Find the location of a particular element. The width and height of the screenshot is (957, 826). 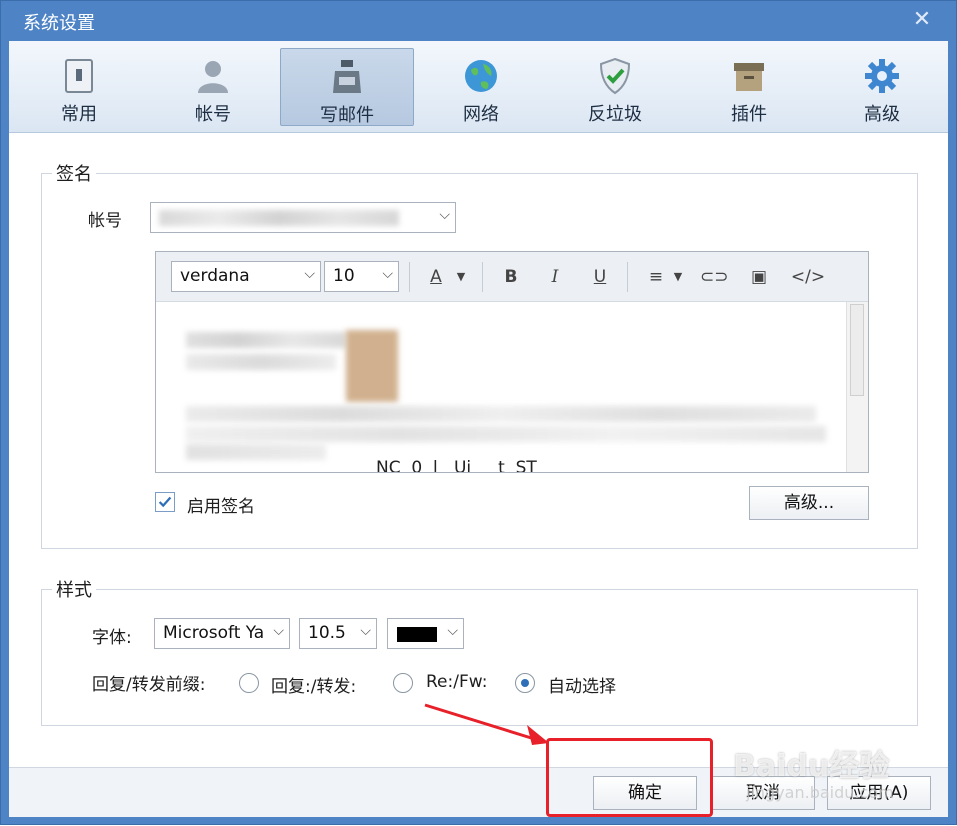

annotation-arrow is located at coordinates (486, 724).